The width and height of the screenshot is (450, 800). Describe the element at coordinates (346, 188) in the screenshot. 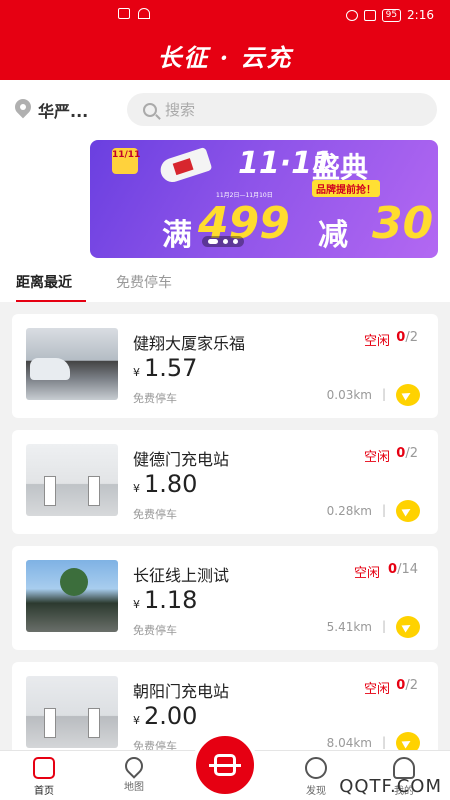

I see `banner-sub: 品牌提前抢！` at that location.